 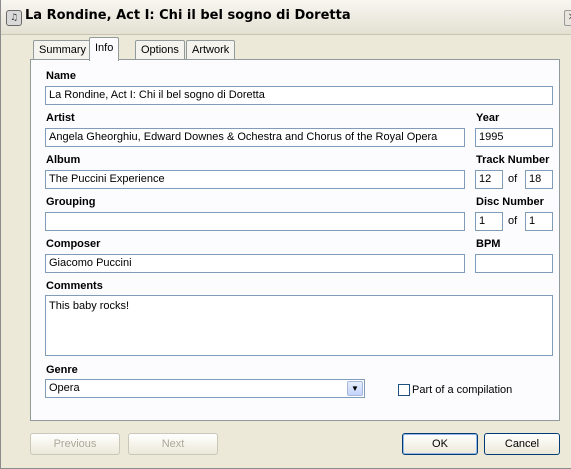 What do you see at coordinates (255, 179) in the screenshot?
I see `album-field: The Puccini Experience` at bounding box center [255, 179].